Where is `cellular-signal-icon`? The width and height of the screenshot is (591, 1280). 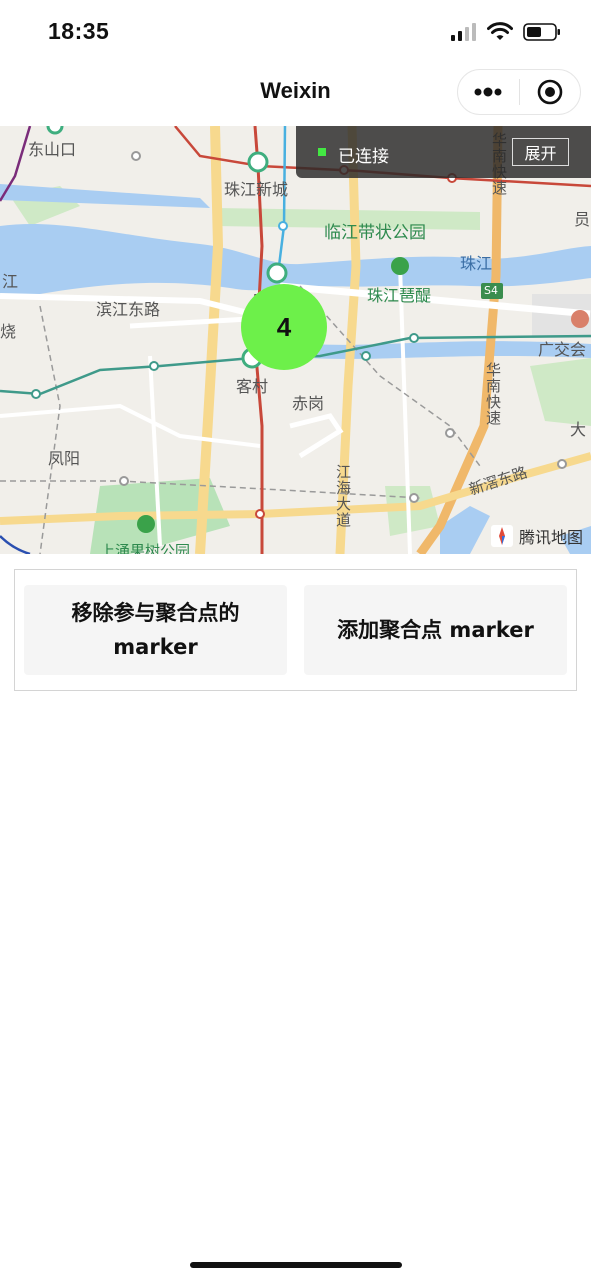
cellular-signal-icon is located at coordinates (463, 32).